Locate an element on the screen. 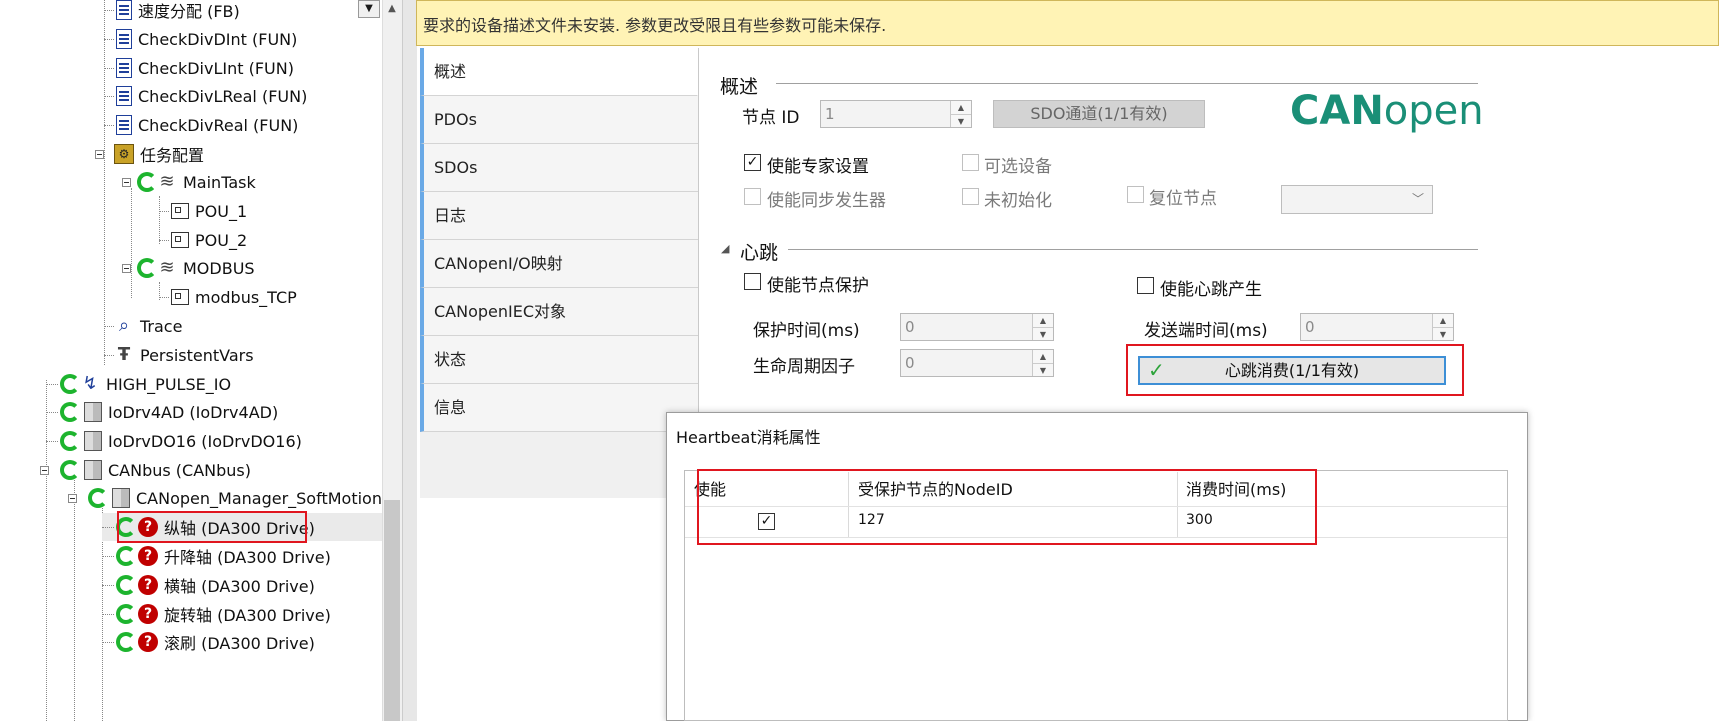  column-header-enable: 使能 is located at coordinates (710, 488).